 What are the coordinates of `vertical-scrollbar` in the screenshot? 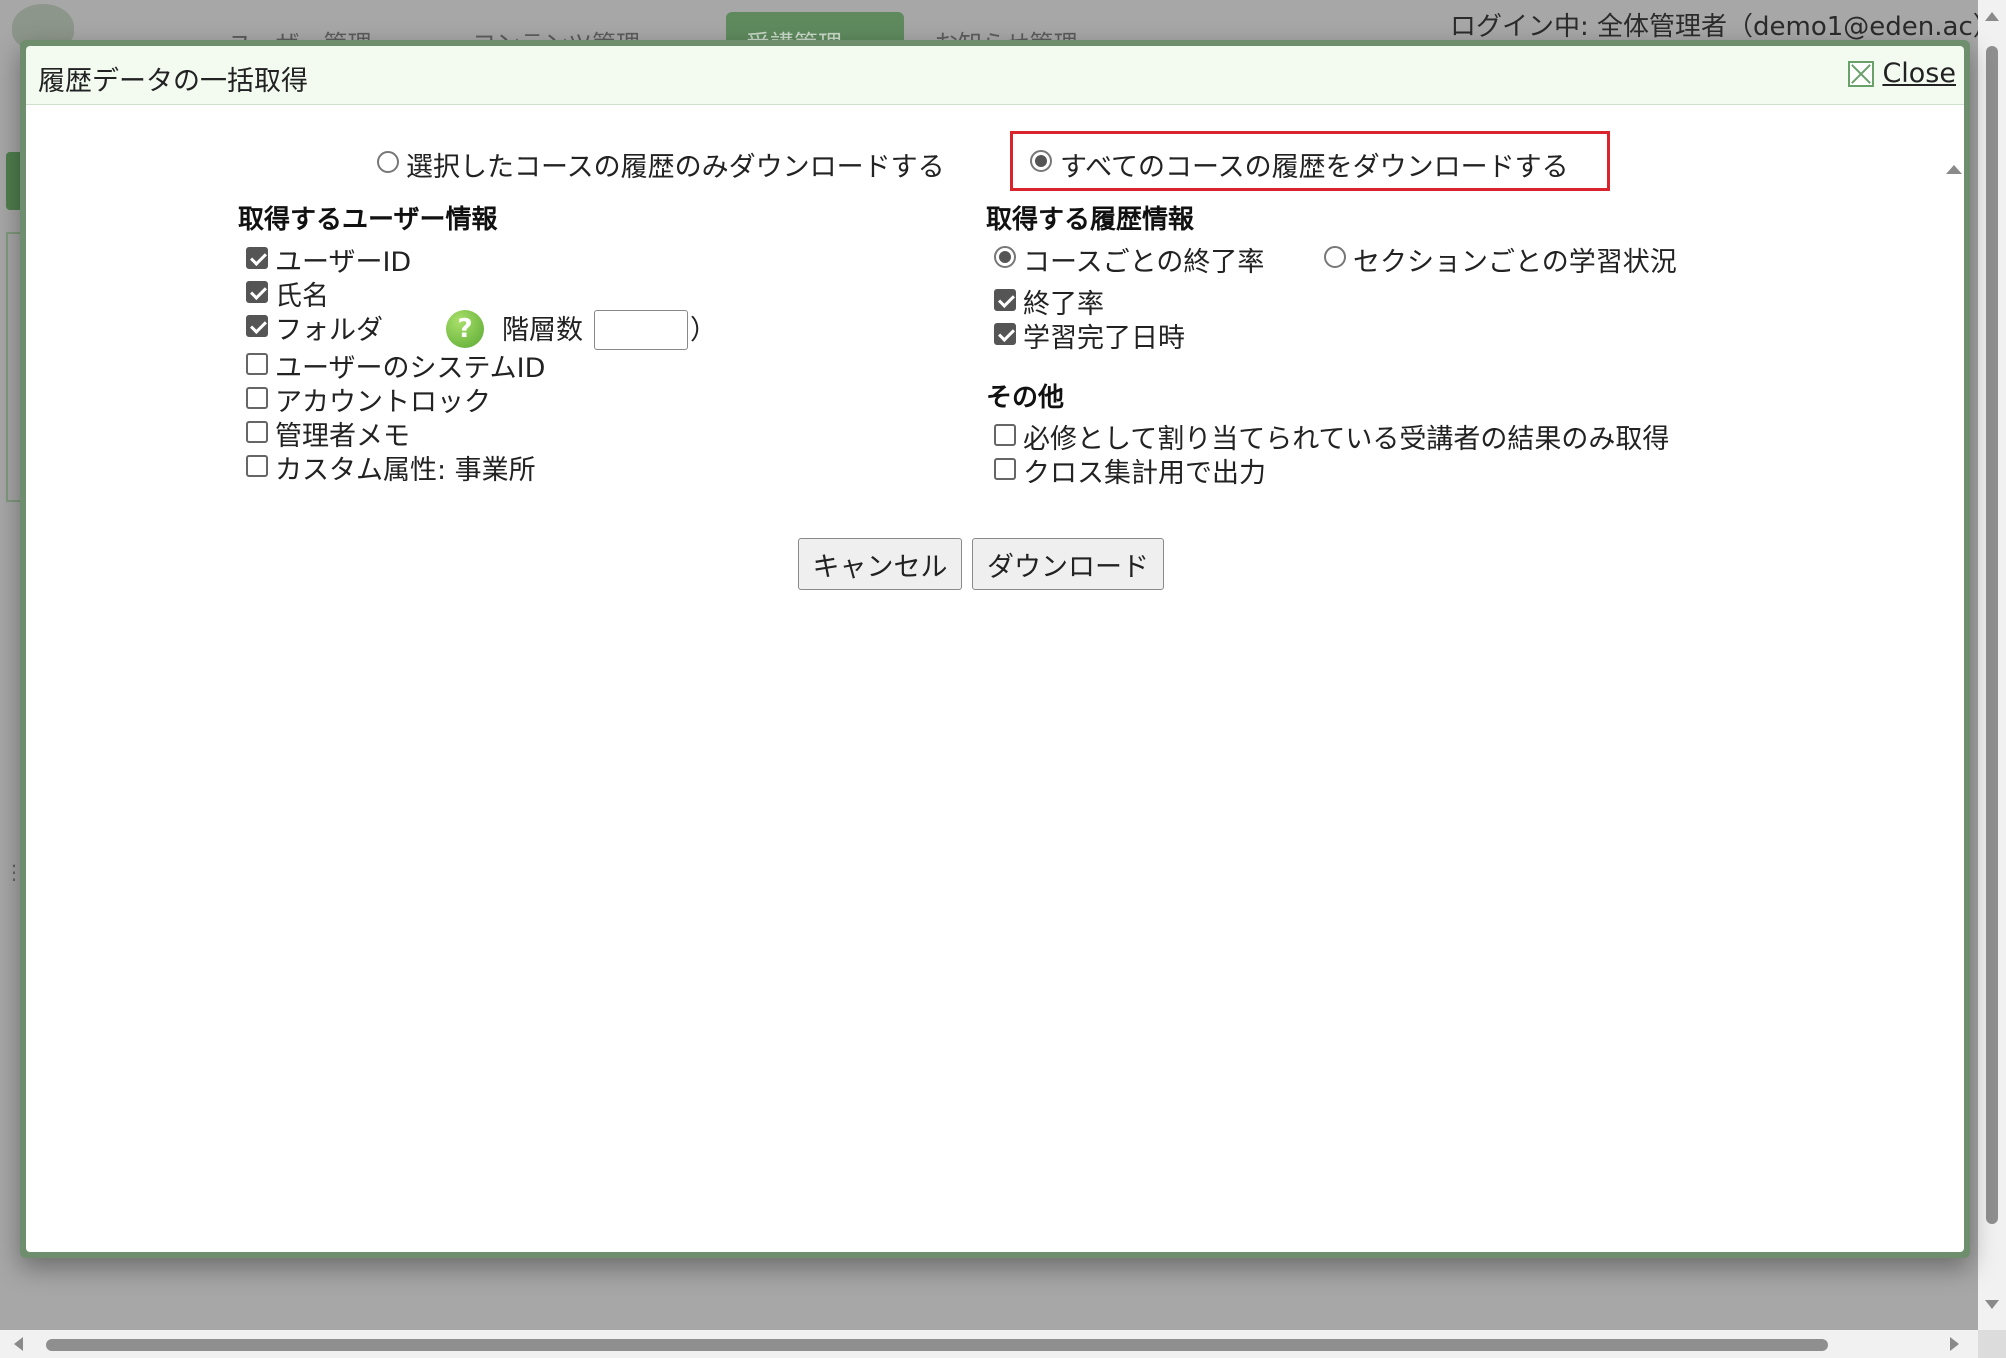 It's located at (1992, 665).